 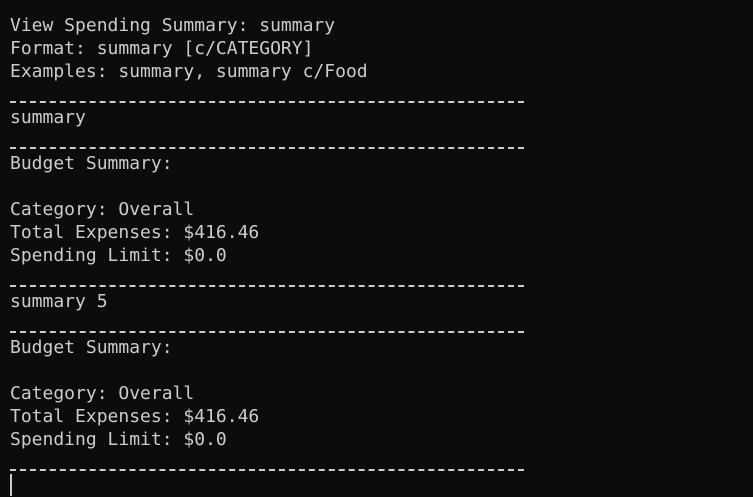 I want to click on text-cursor, so click(x=11, y=485).